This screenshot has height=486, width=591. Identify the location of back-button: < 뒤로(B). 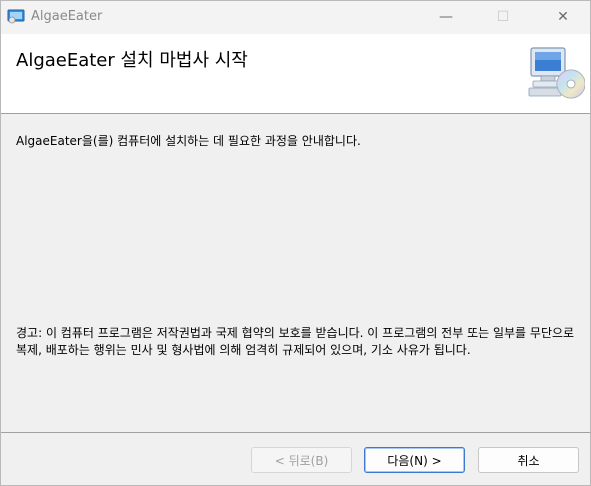
(301, 460).